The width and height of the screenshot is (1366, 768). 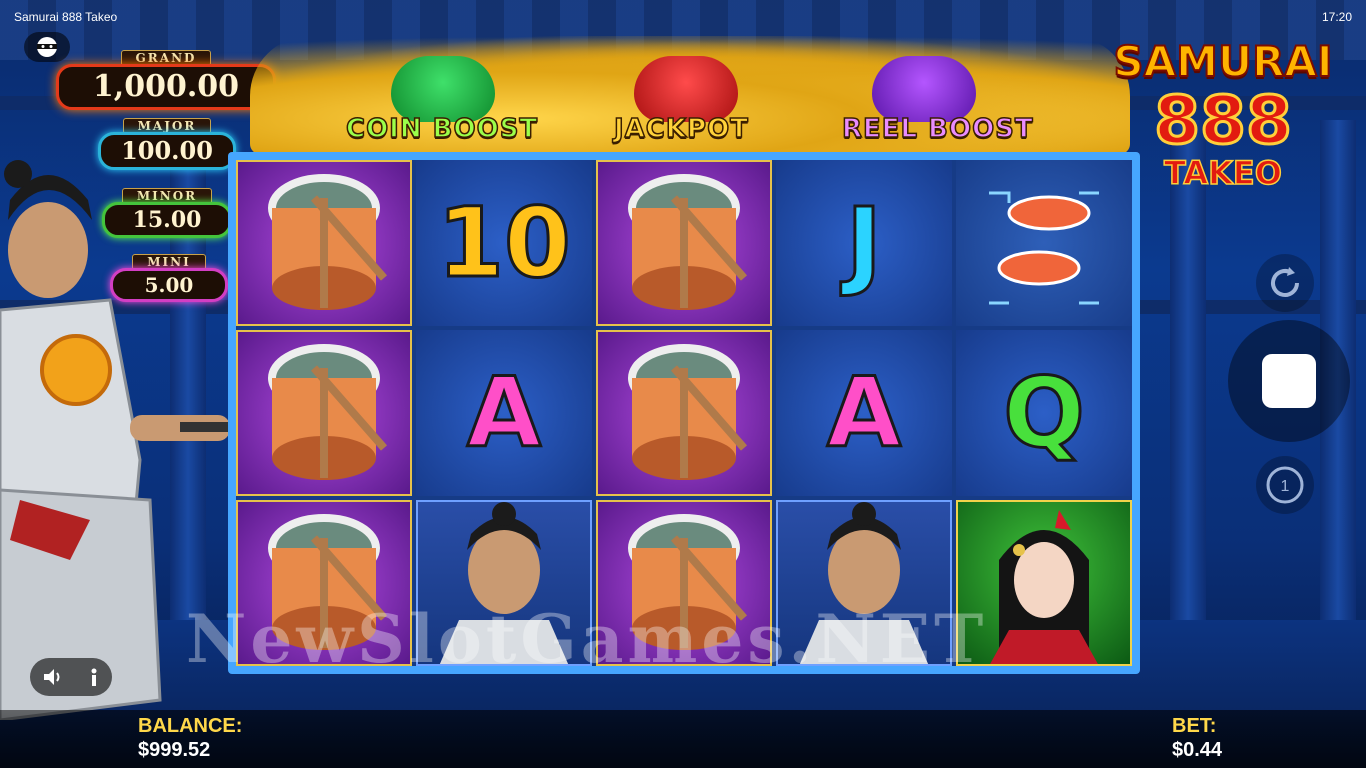 I want to click on symbol-letter: Q, so click(x=1044, y=413).